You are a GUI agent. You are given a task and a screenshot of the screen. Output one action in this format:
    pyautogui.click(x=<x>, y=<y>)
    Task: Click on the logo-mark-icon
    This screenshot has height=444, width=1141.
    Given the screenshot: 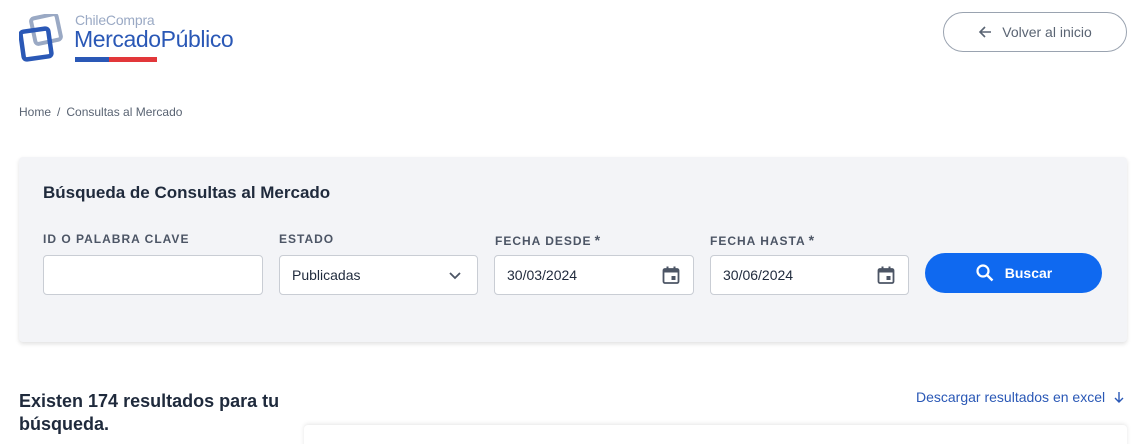 What is the action you would take?
    pyautogui.click(x=41, y=38)
    